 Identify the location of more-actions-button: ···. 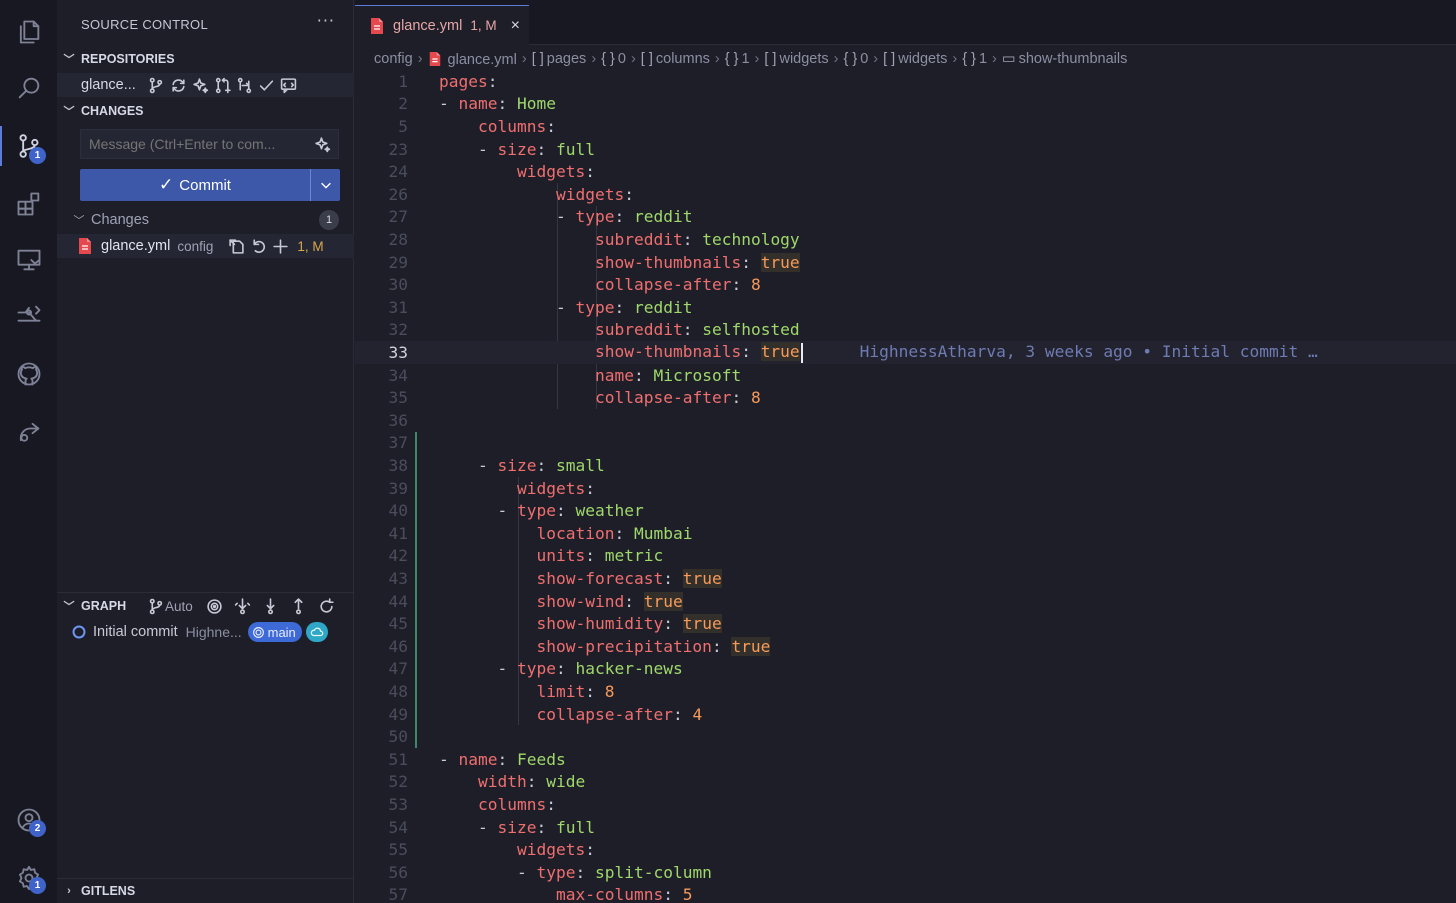
(326, 20).